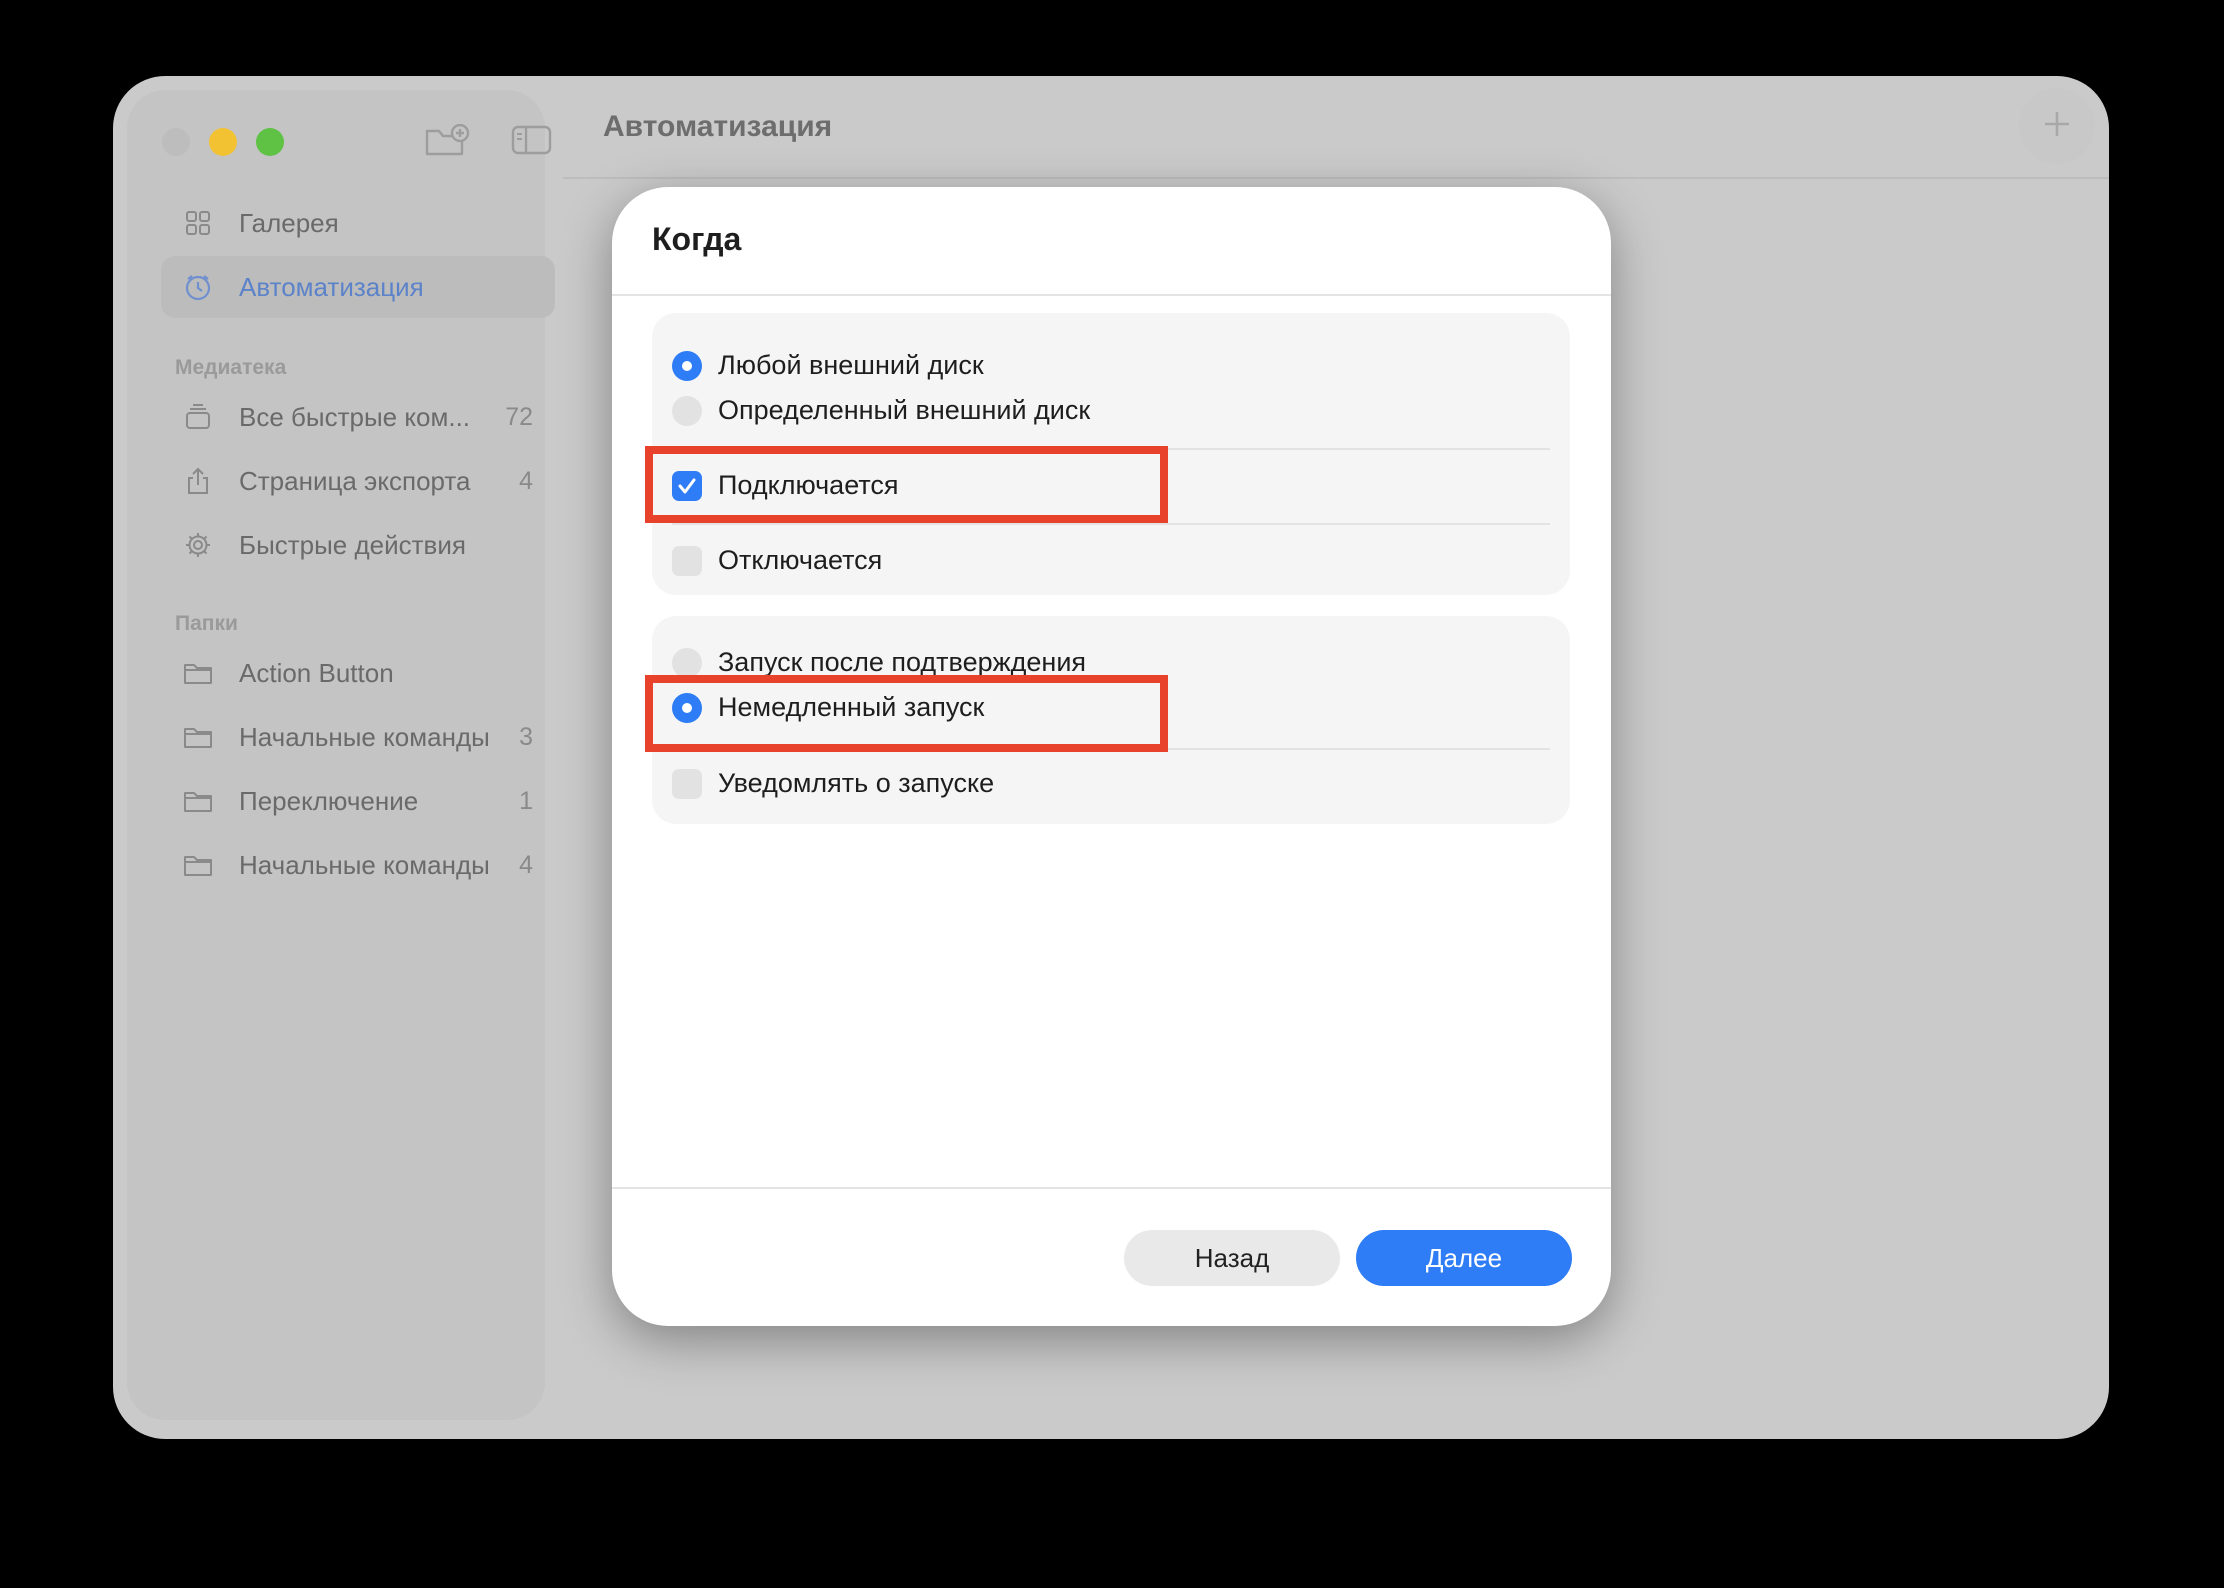 The image size is (2224, 1588). I want to click on sidebar-item-gallery: Галерея, so click(358, 223).